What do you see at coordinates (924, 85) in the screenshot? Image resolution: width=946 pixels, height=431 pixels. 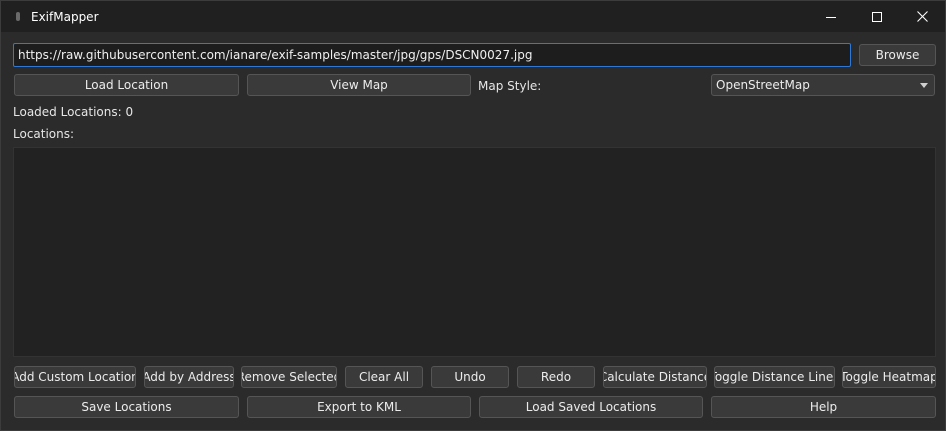 I see `chevron-down-icon` at bounding box center [924, 85].